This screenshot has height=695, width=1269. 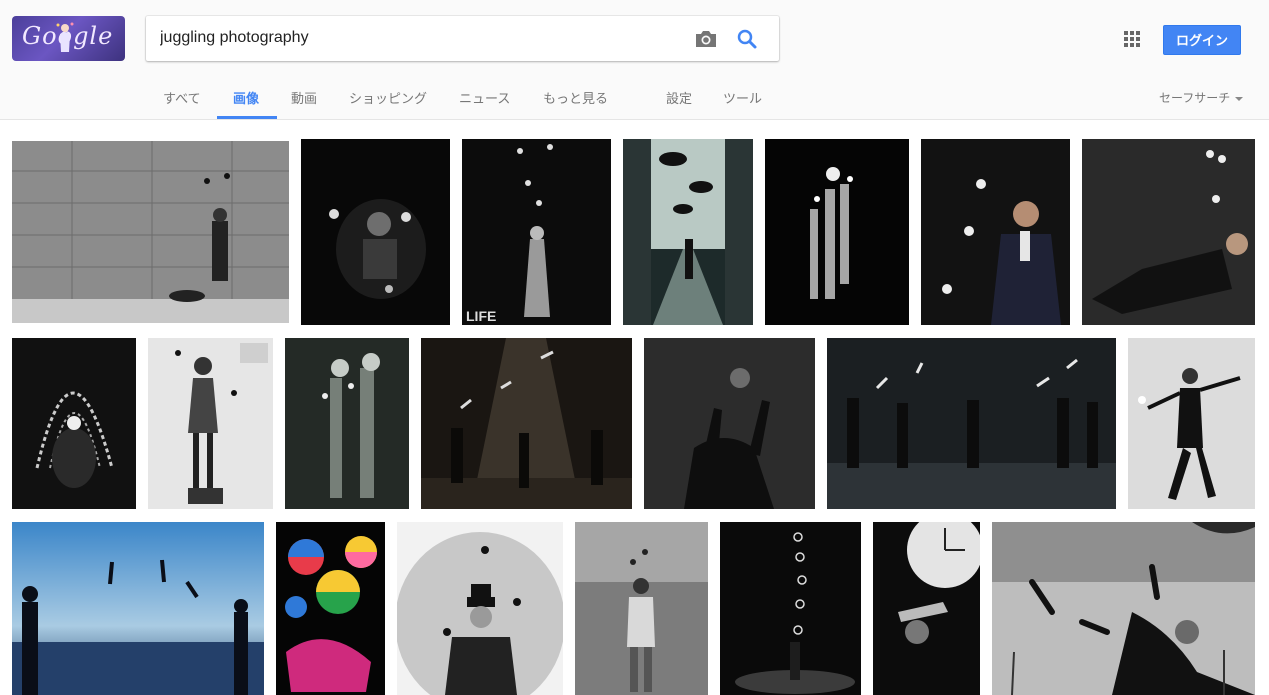 What do you see at coordinates (388, 97) in the screenshot?
I see `tab-shopping: ショッピング` at bounding box center [388, 97].